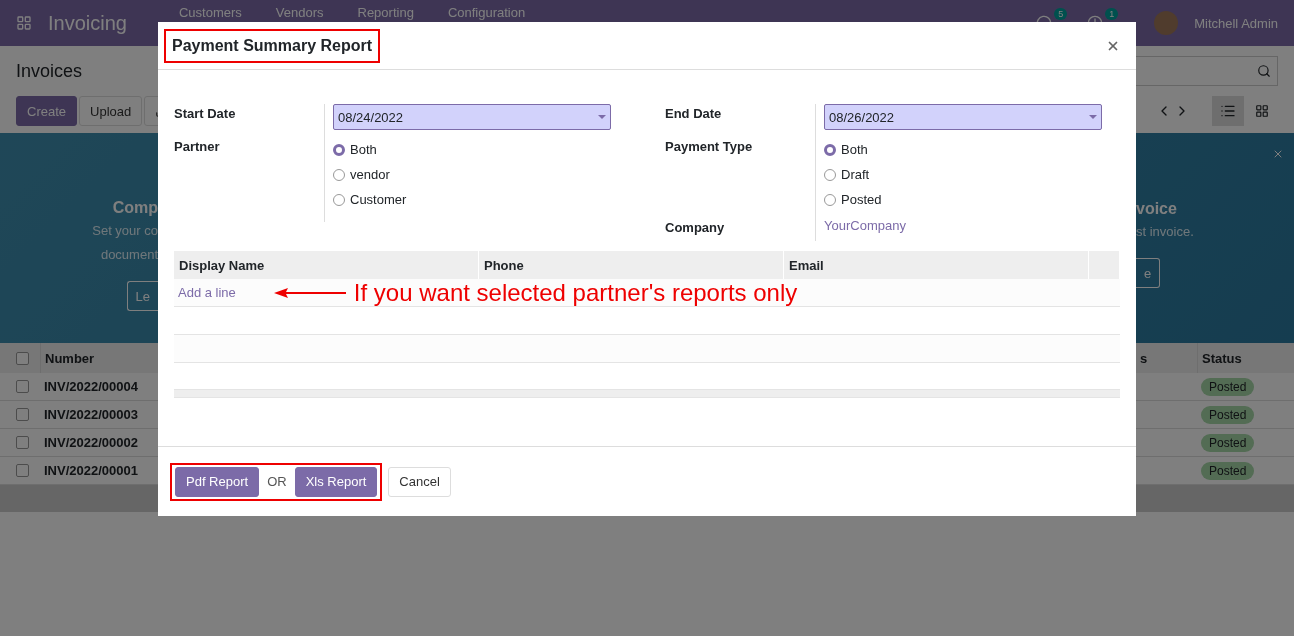  I want to click on separator-text: OR, so click(277, 481).